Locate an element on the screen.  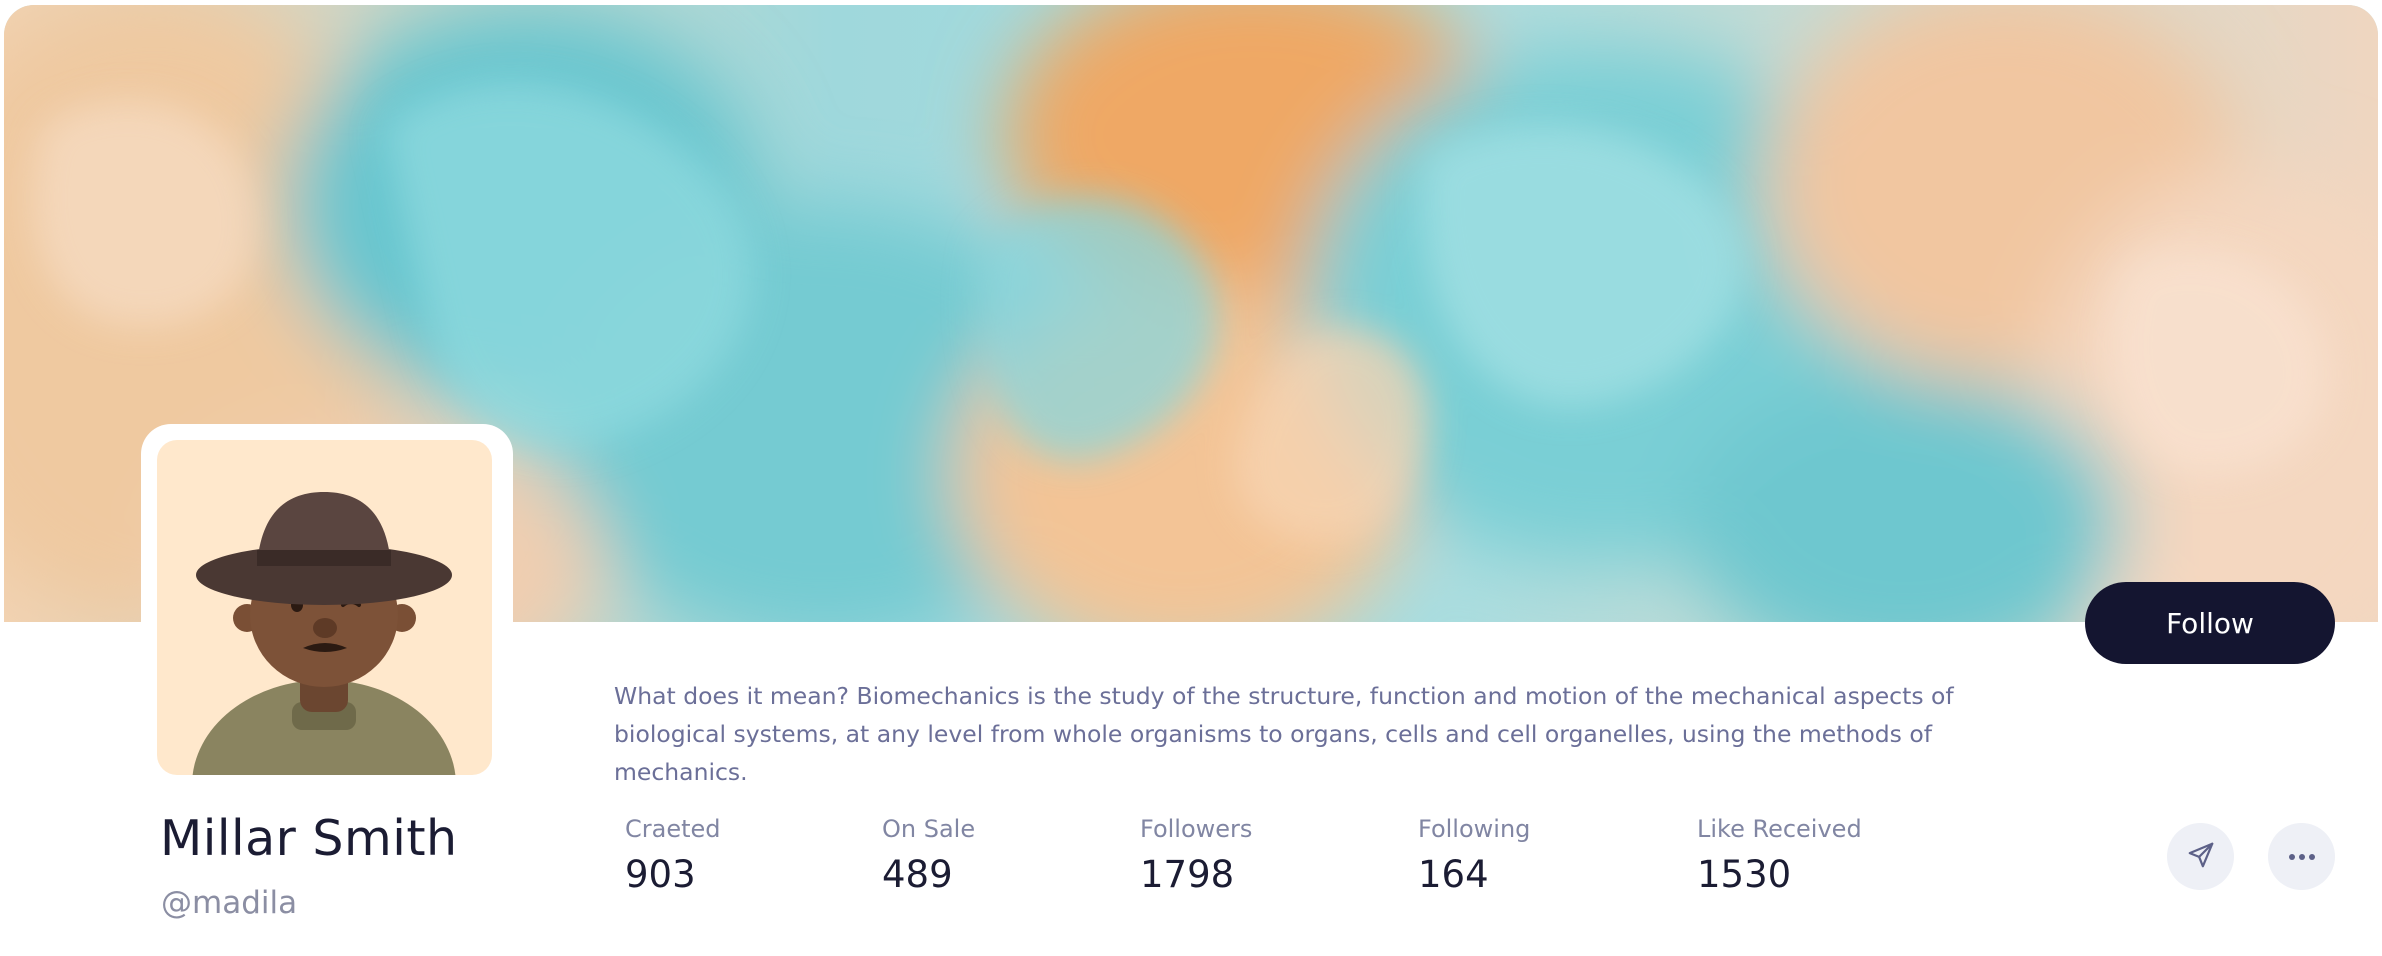
stat-like-received: Like Received 1530 is located at coordinates (1779, 855).